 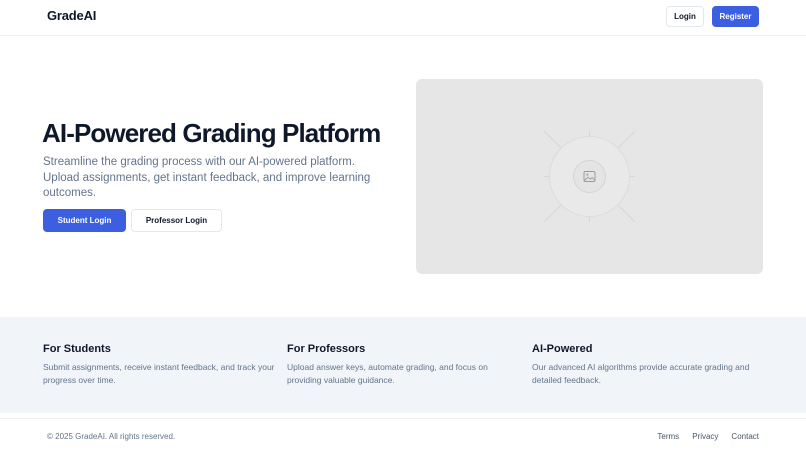 I want to click on feature-title: For Professors, so click(x=326, y=349).